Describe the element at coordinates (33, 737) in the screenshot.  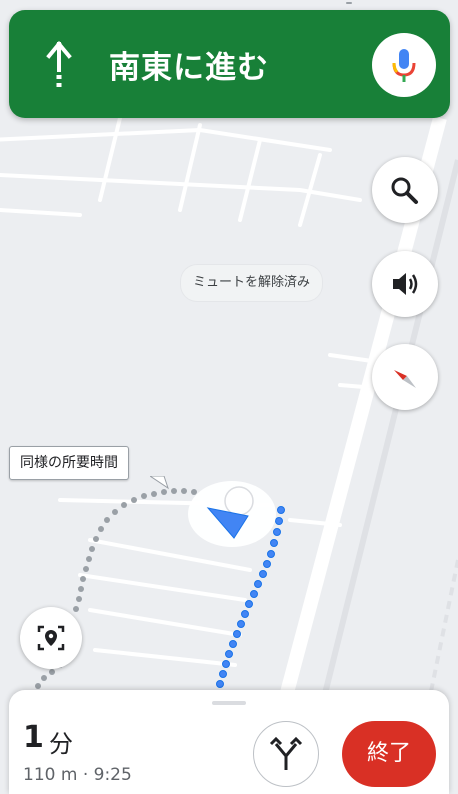
I see `eta-value: 1` at that location.